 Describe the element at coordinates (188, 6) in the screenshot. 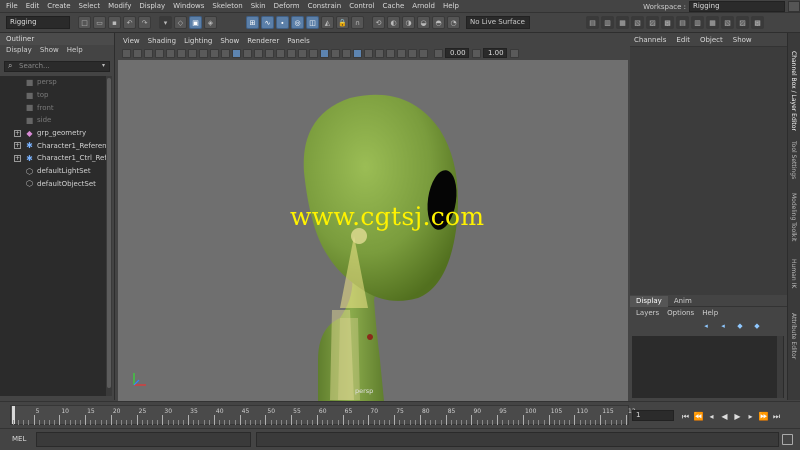

I see `menu-windows: Windows` at that location.